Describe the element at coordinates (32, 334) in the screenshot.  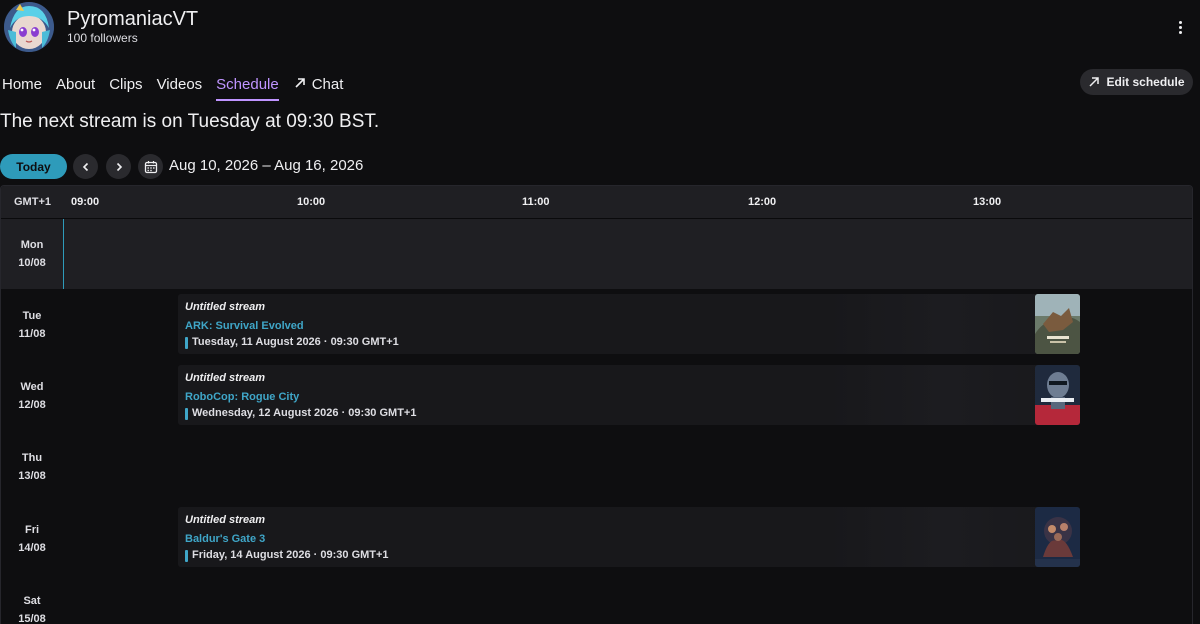
I see `day-date: 11/08` at that location.